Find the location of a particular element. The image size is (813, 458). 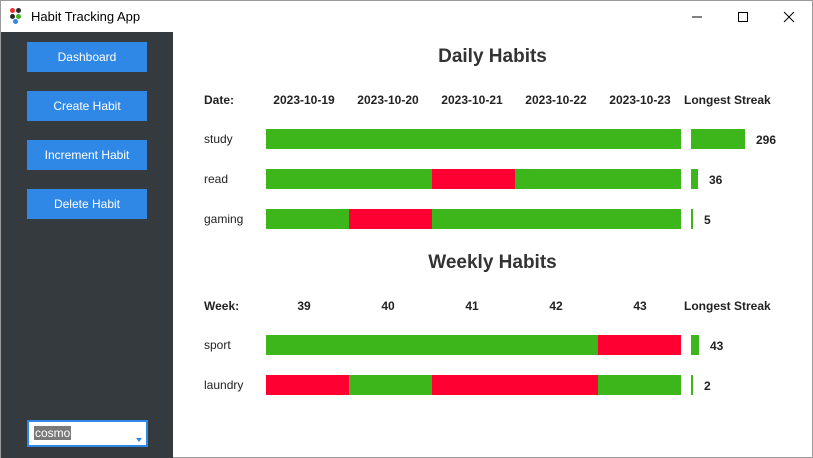

daily-streak-value: 36 is located at coordinates (716, 180).